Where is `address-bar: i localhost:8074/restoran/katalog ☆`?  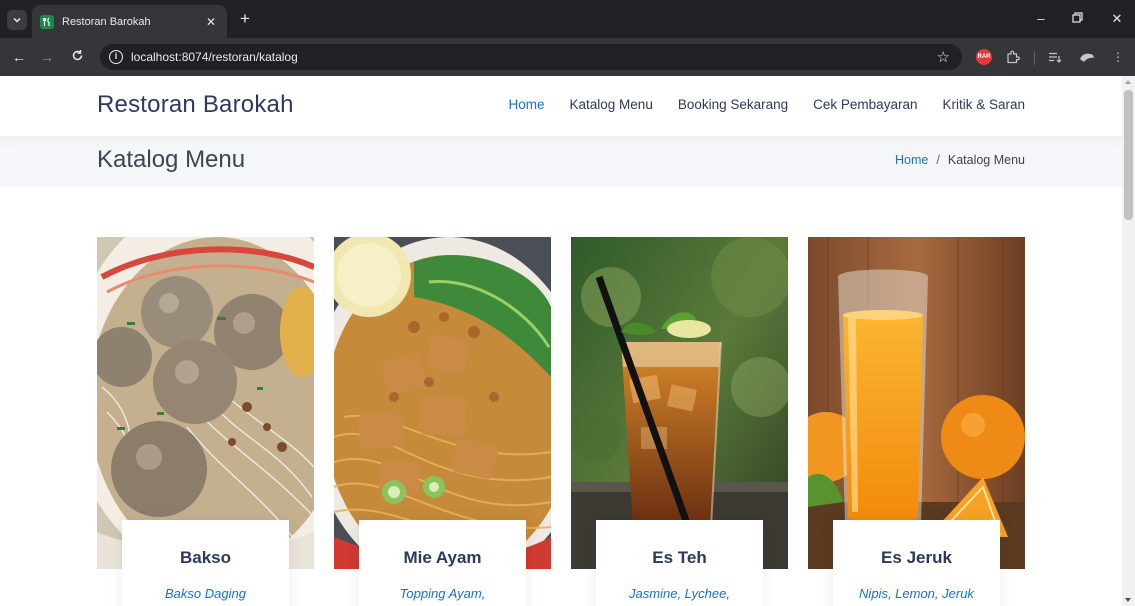 address-bar: i localhost:8074/restoran/katalog ☆ is located at coordinates (531, 57).